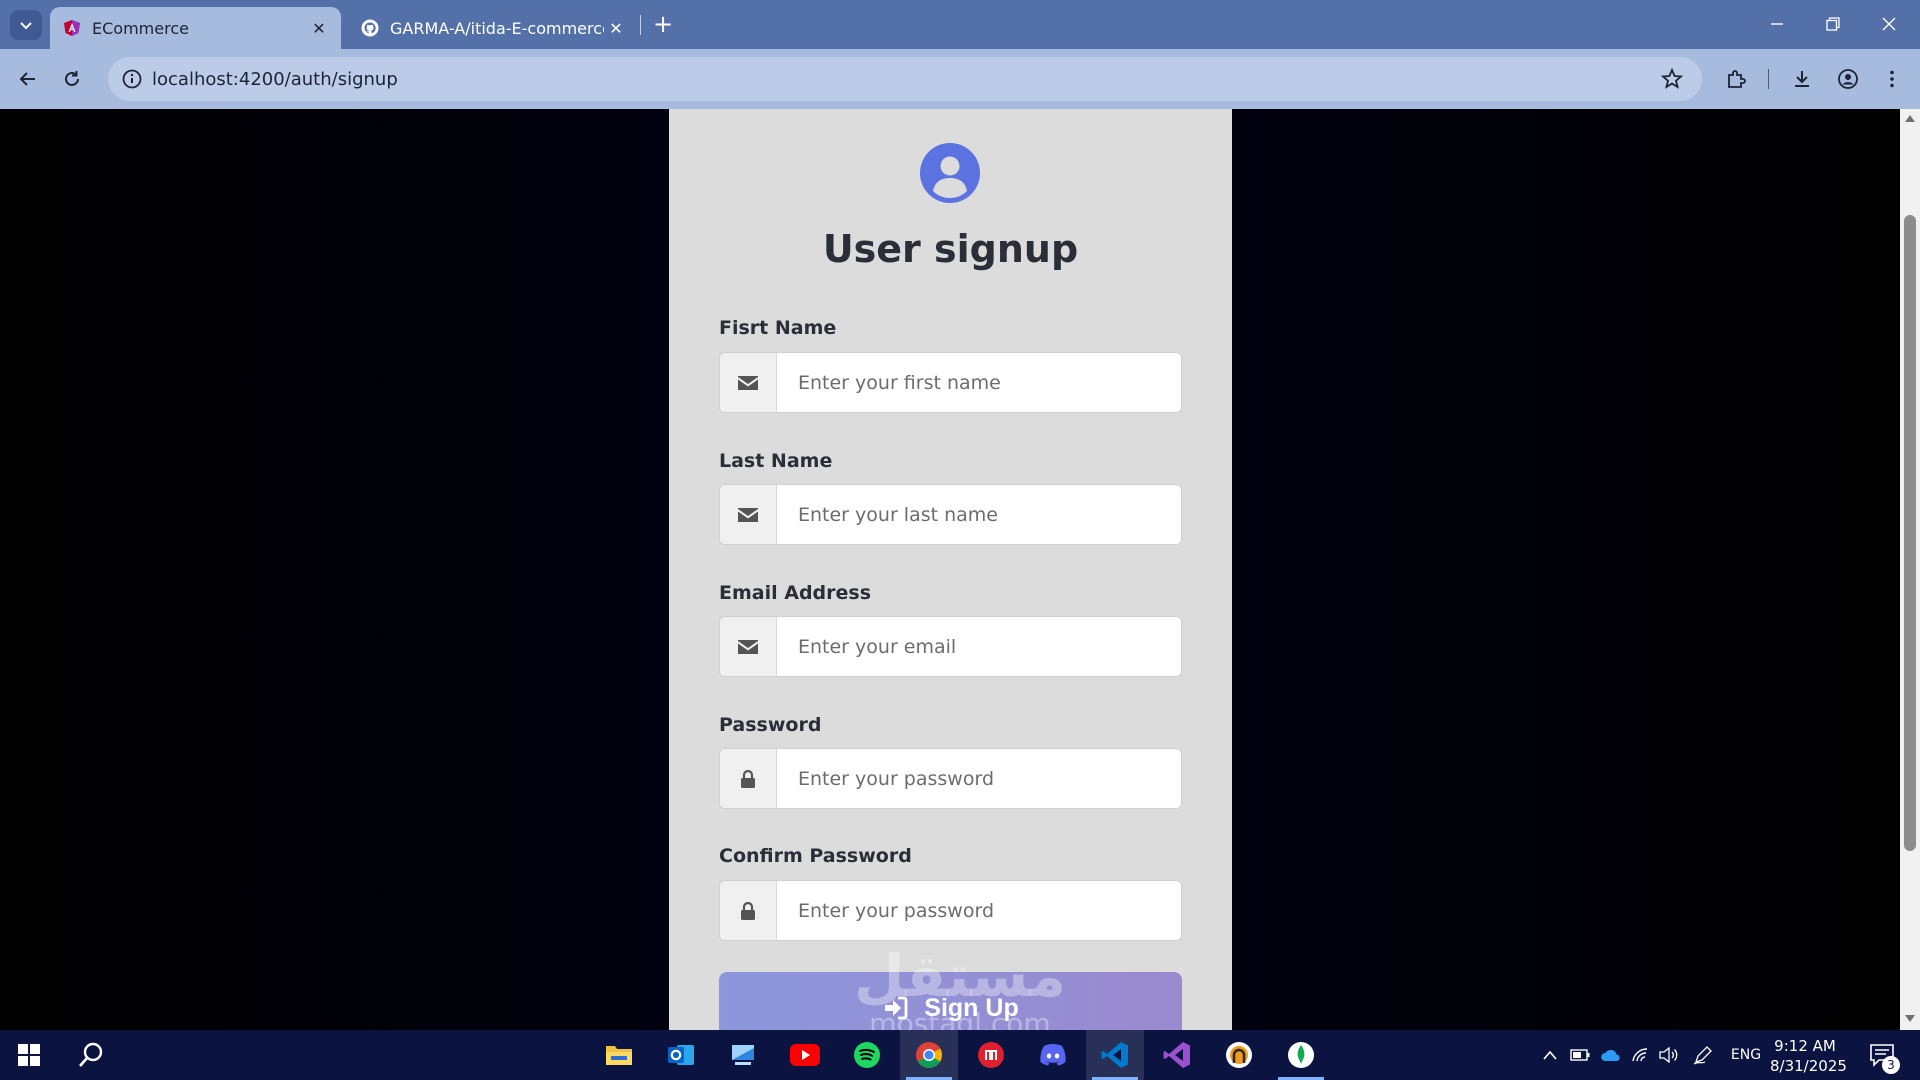 This screenshot has height=1080, width=1920. I want to click on confirm-password-input, so click(979, 910).